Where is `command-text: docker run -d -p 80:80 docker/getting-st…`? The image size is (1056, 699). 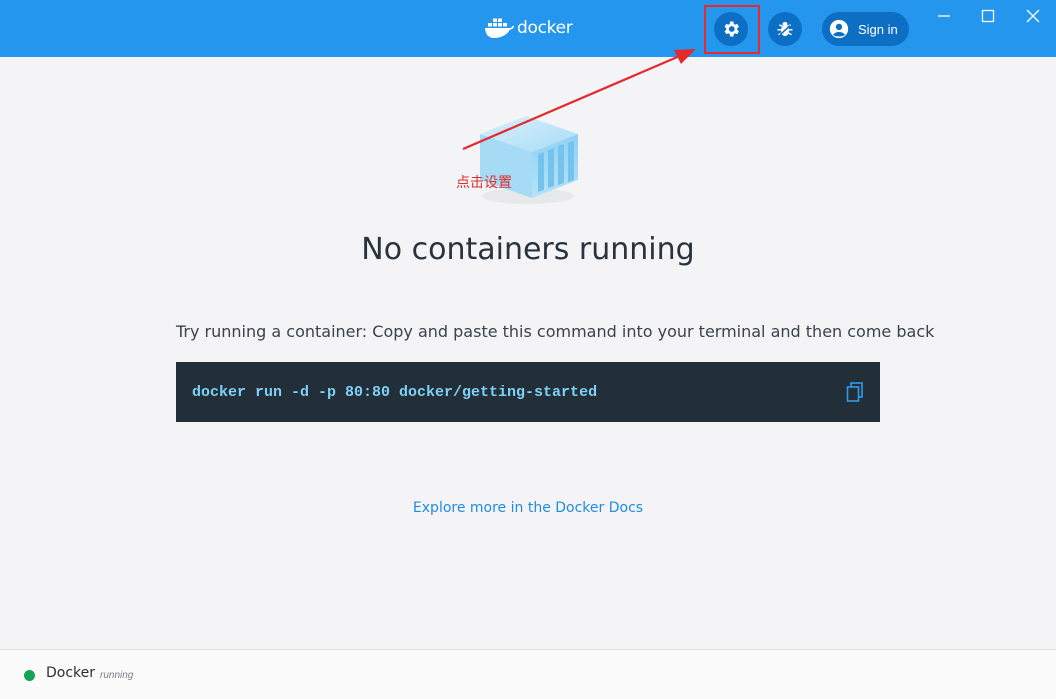
command-text: docker run -d -p 80:80 docker/getting-st… is located at coordinates (394, 392).